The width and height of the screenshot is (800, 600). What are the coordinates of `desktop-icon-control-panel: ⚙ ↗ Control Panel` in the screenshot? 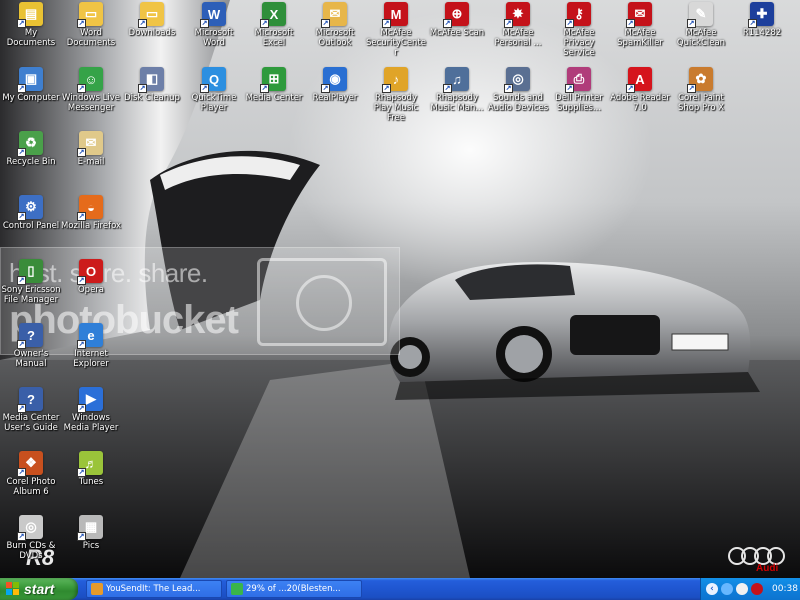 It's located at (31, 213).